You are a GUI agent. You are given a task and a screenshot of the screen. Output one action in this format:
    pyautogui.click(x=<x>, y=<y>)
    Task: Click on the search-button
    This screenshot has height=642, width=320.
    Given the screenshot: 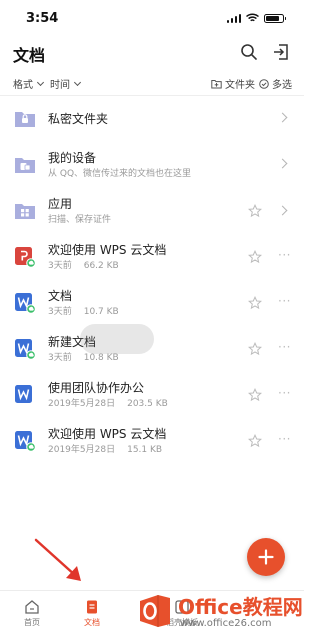 What is the action you would take?
    pyautogui.click(x=249, y=52)
    